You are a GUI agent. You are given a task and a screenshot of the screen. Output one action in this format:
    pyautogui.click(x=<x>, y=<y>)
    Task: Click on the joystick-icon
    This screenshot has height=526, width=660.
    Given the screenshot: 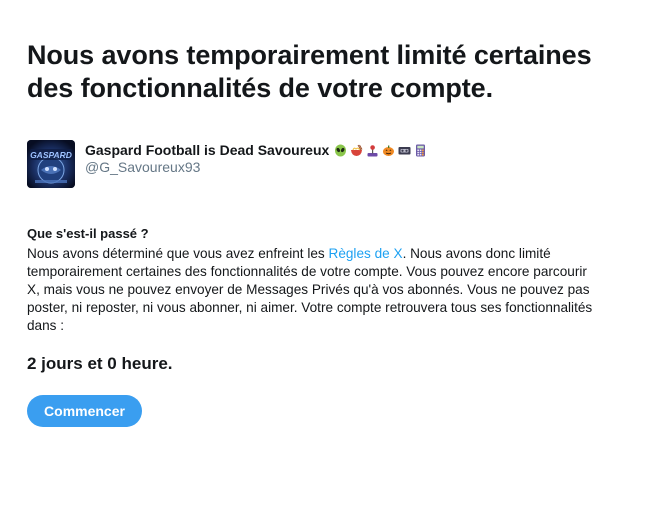 What is the action you would take?
    pyautogui.click(x=372, y=150)
    